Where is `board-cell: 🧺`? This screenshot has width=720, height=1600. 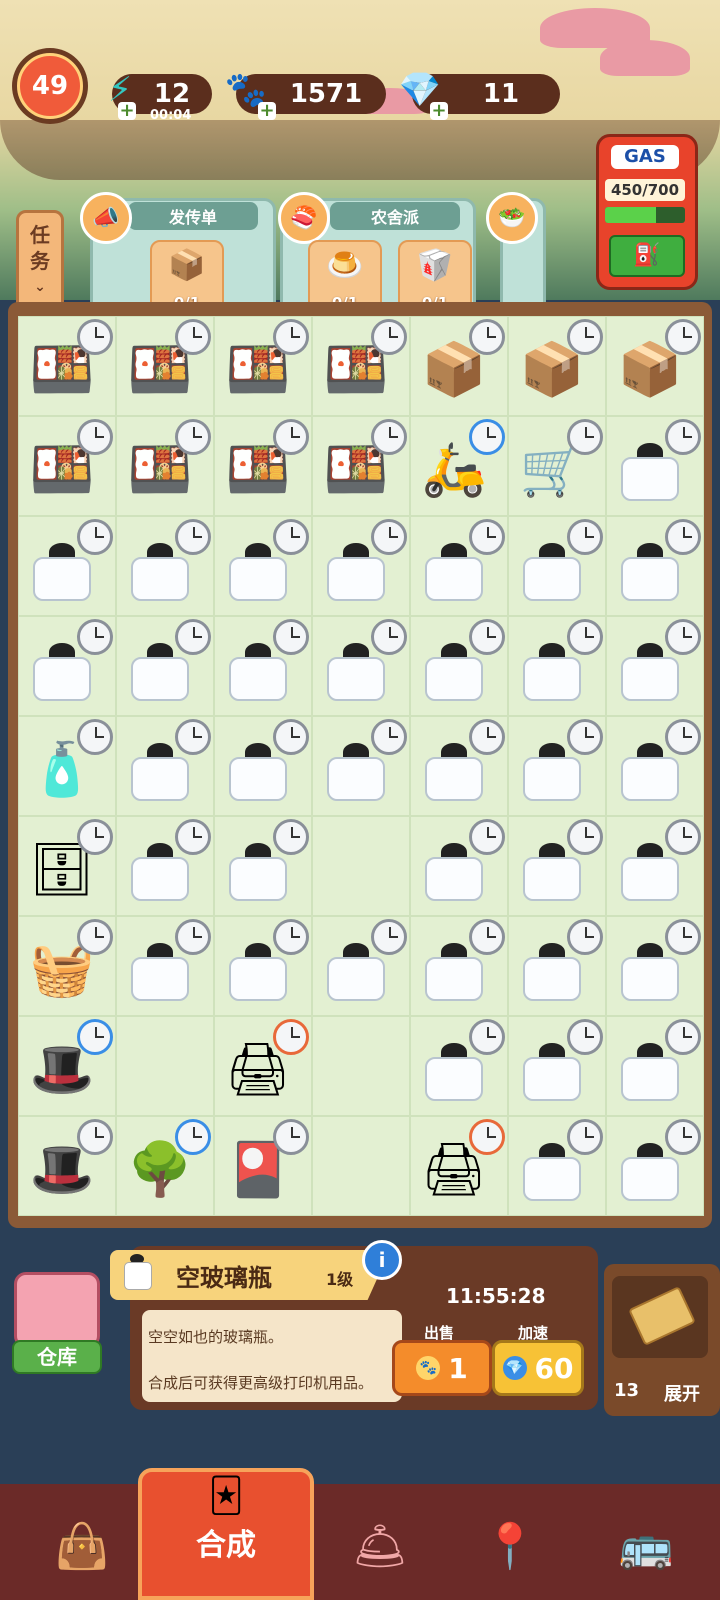
board-cell: 🧺 is located at coordinates (67, 966).